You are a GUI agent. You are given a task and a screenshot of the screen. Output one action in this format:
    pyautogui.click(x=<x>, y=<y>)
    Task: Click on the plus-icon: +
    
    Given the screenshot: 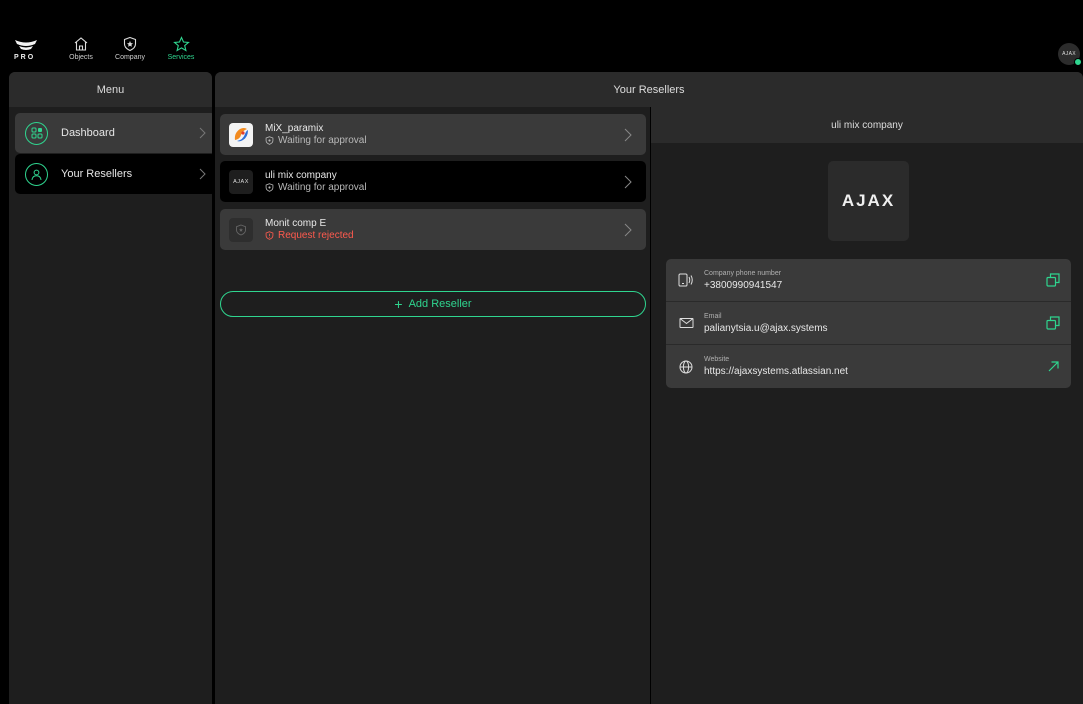 What is the action you would take?
    pyautogui.click(x=398, y=304)
    